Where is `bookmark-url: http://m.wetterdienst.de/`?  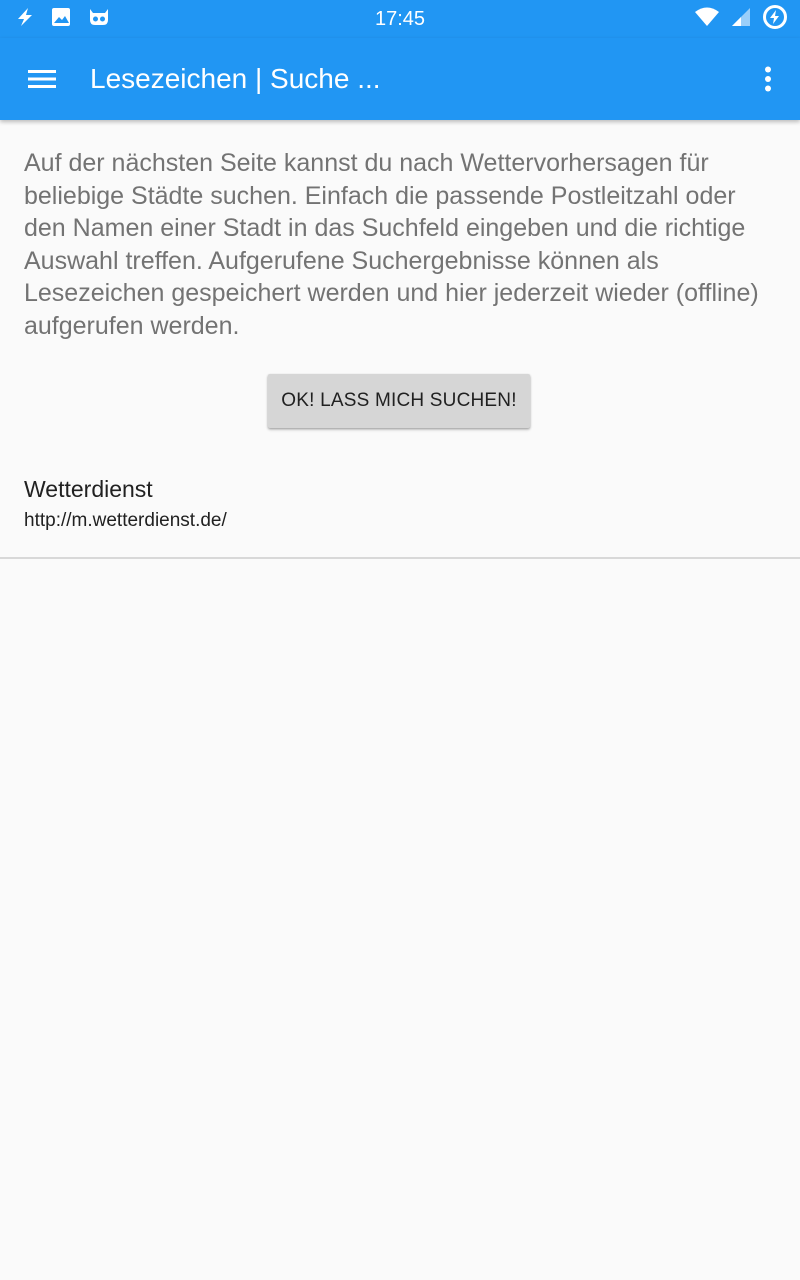
bookmark-url: http://m.wetterdienst.de/ is located at coordinates (125, 520).